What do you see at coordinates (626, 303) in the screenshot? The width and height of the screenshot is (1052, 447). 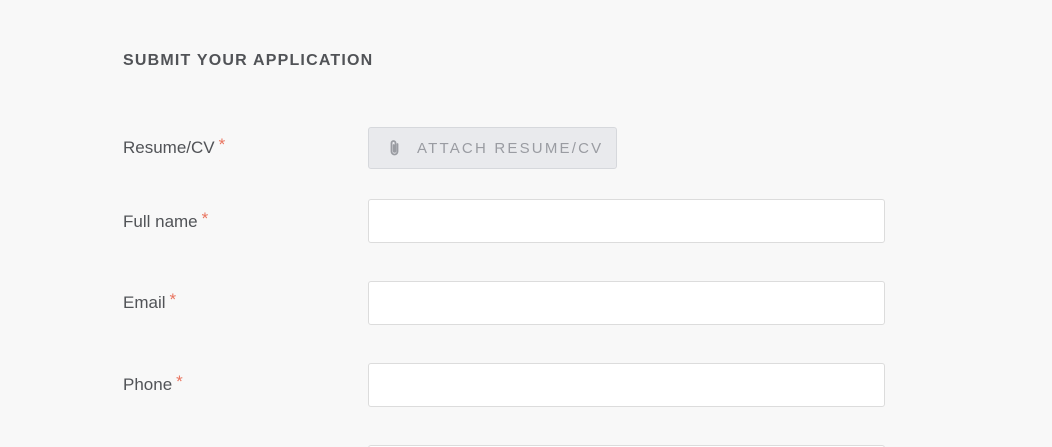 I see `email-input` at bounding box center [626, 303].